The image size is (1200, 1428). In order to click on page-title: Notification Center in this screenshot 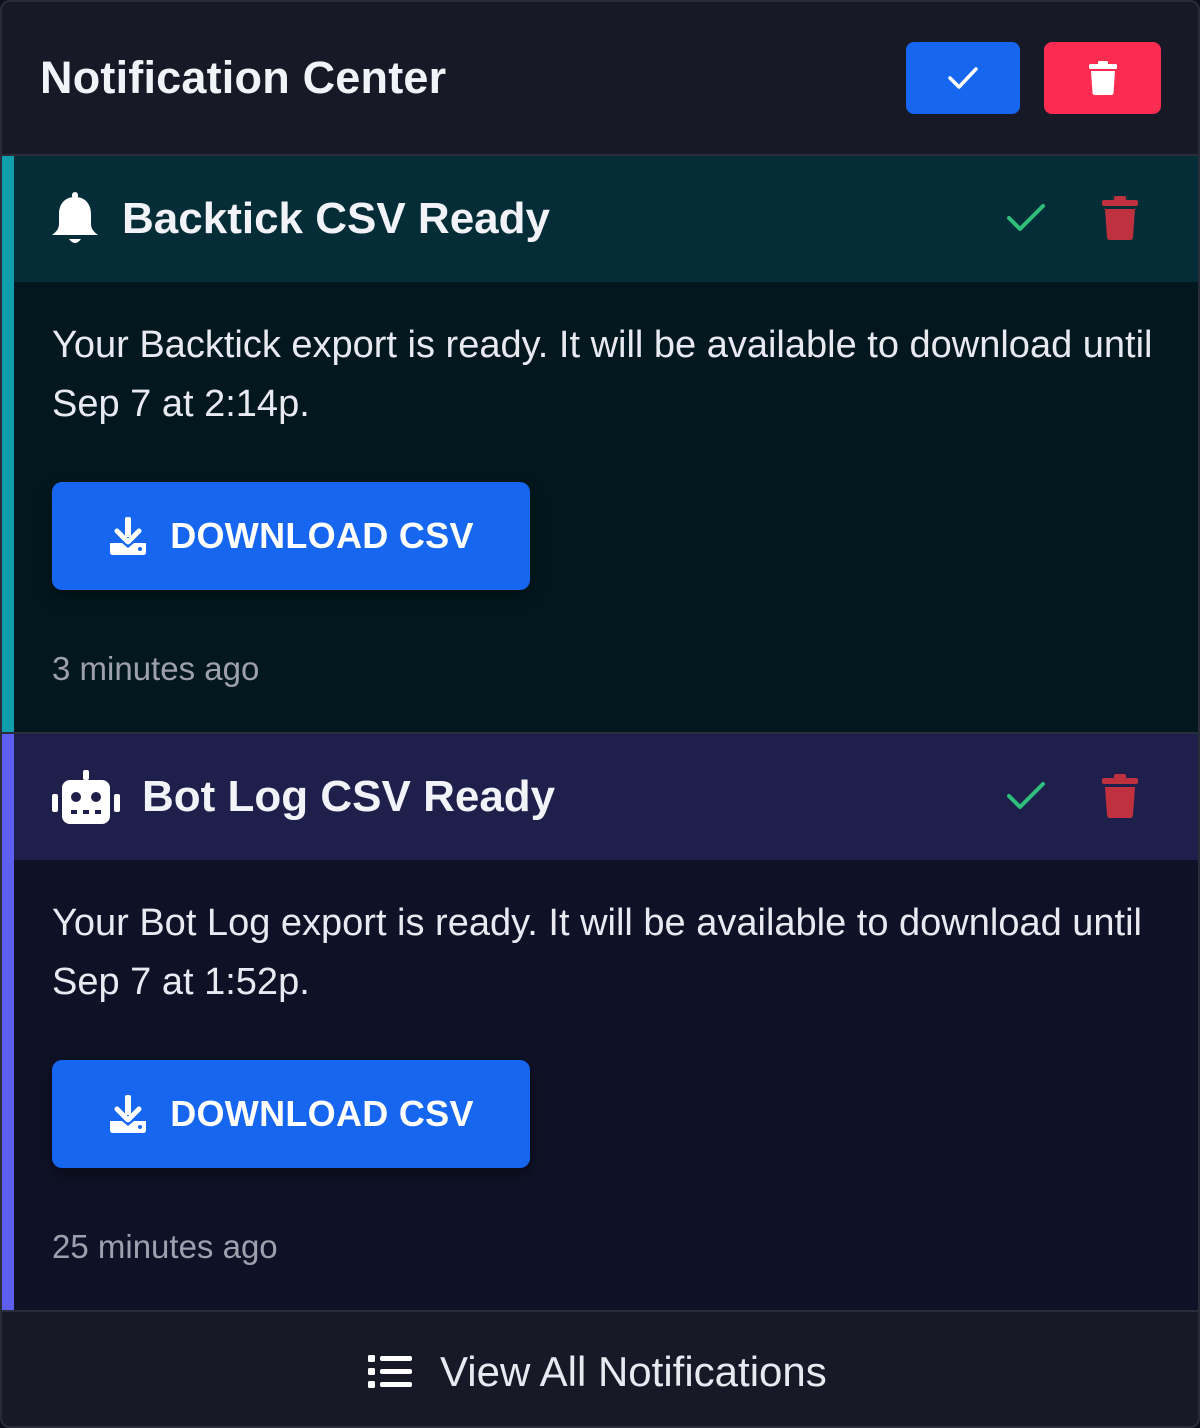, I will do `click(243, 77)`.